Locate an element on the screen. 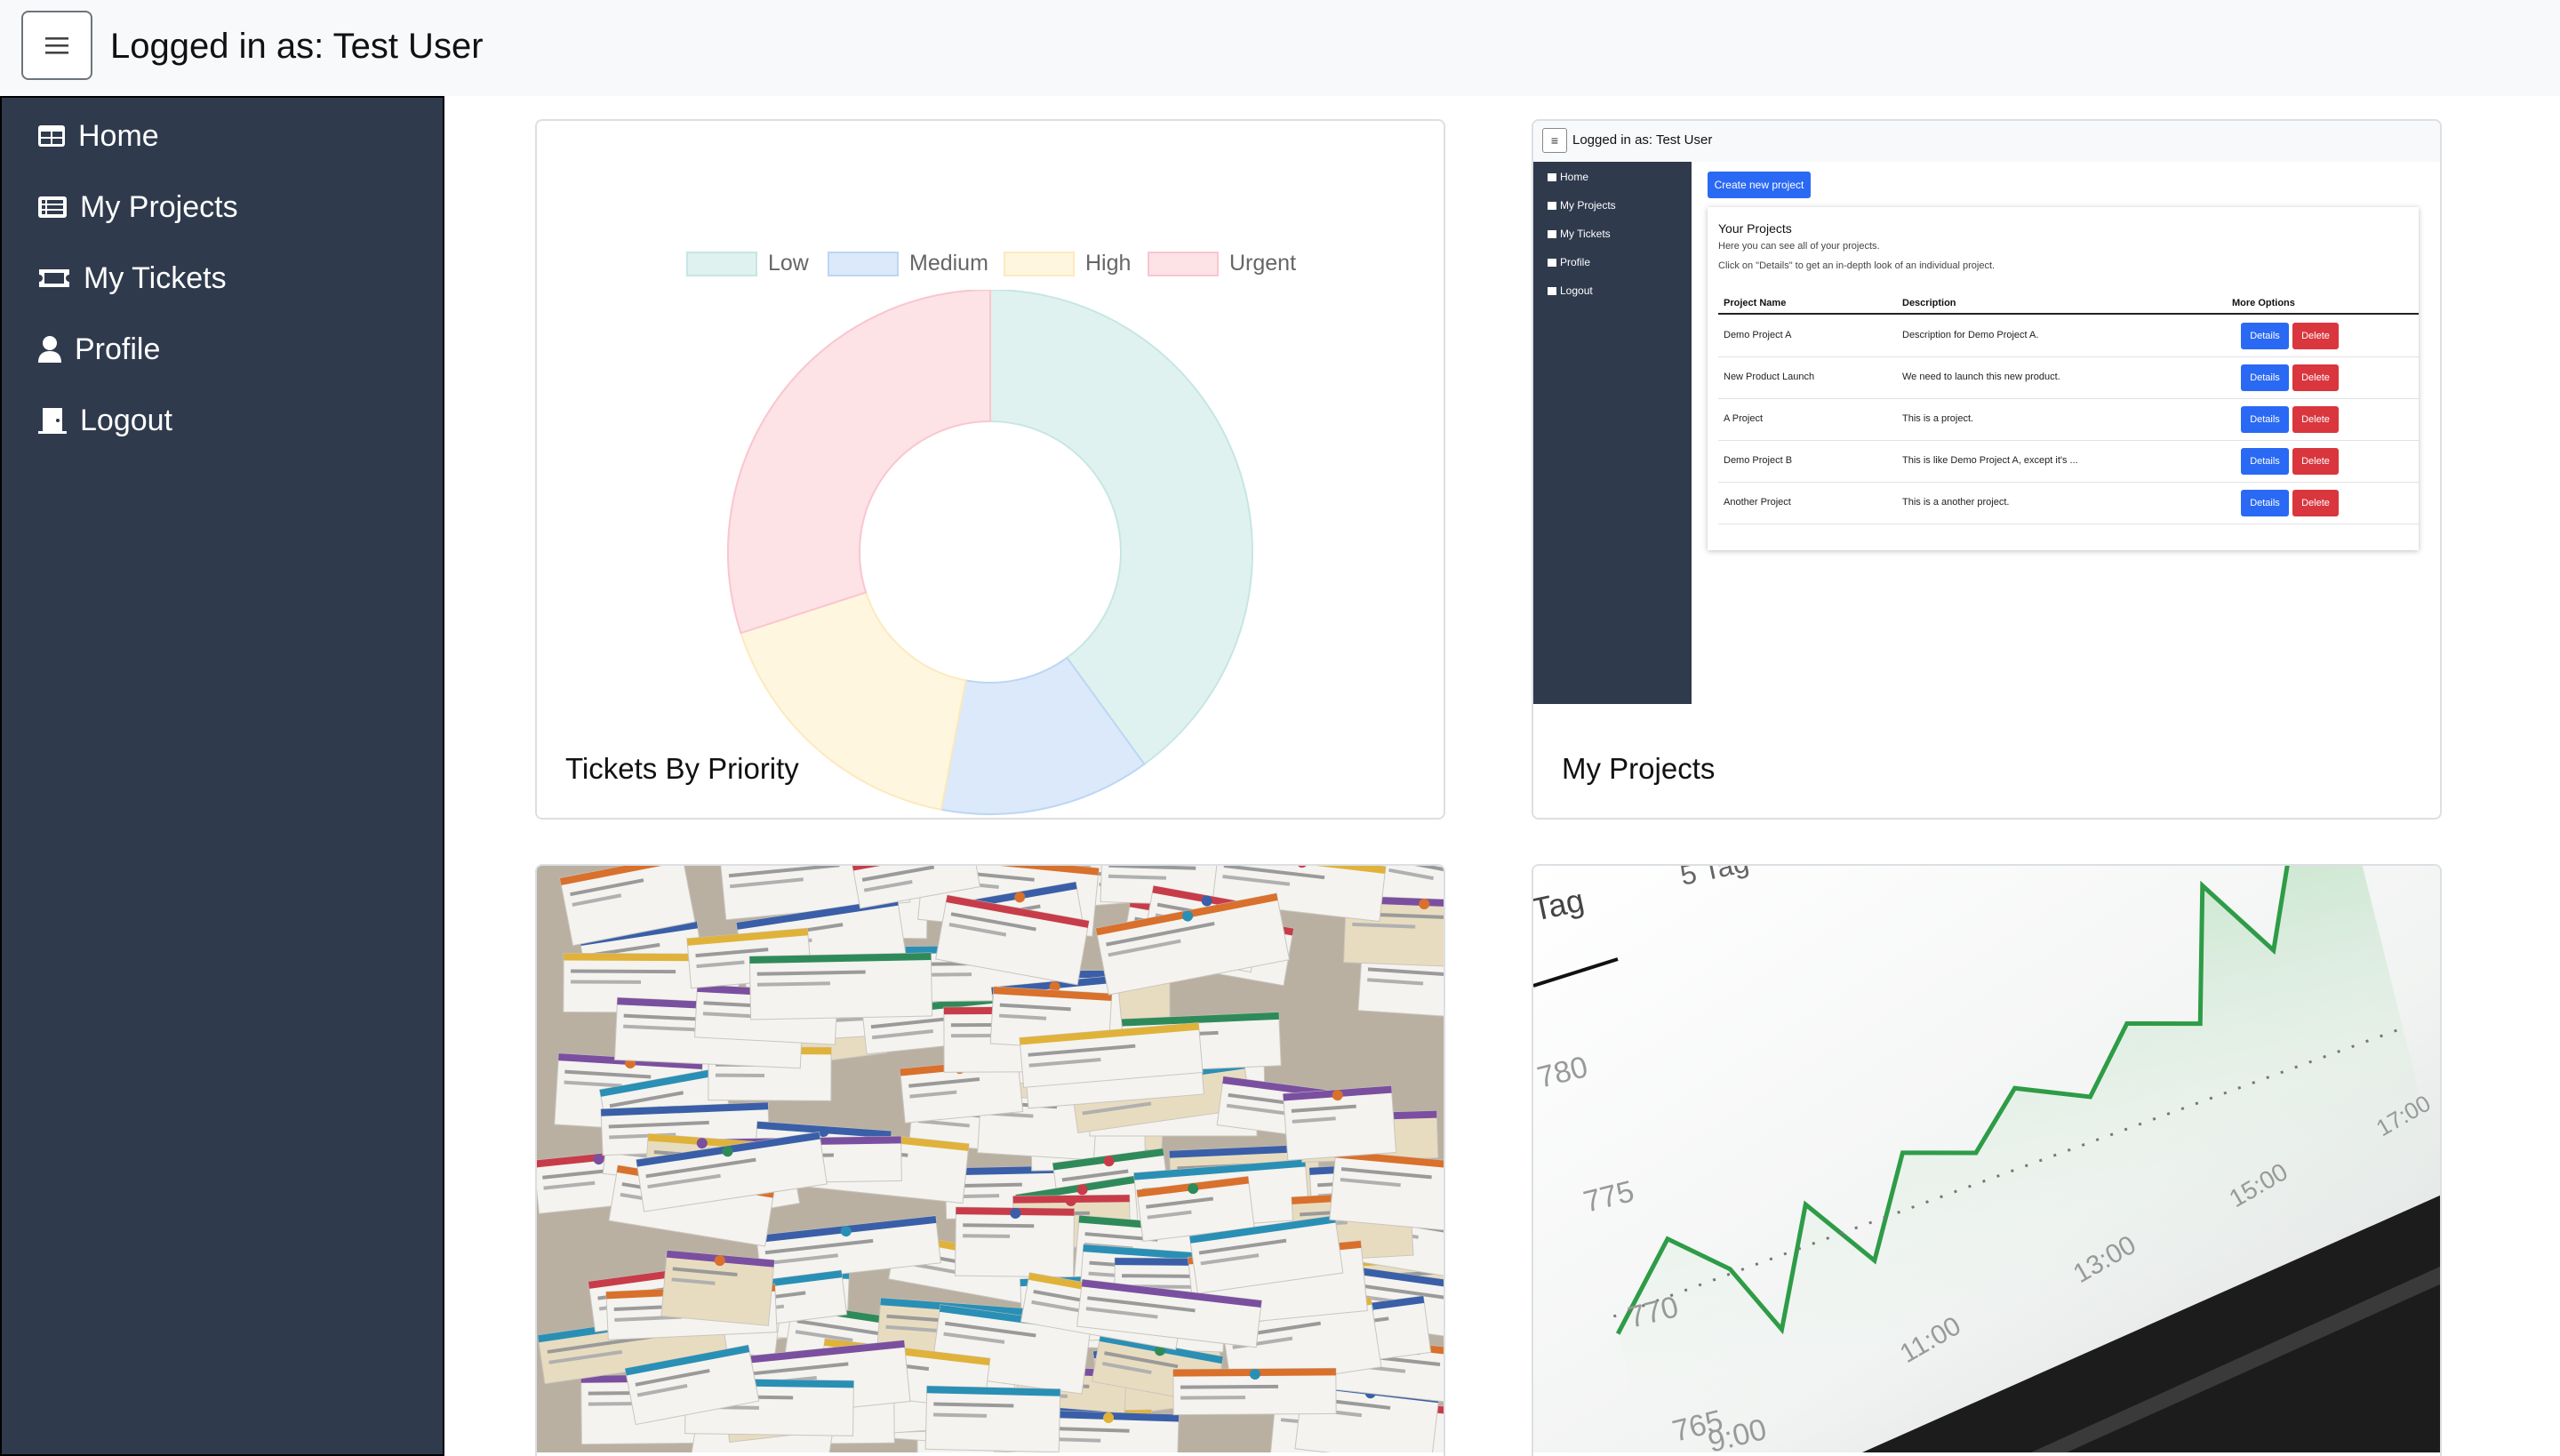 Image resolution: width=2560 pixels, height=1456 pixels. preview-cell-name: New Product Launch is located at coordinates (1769, 377).